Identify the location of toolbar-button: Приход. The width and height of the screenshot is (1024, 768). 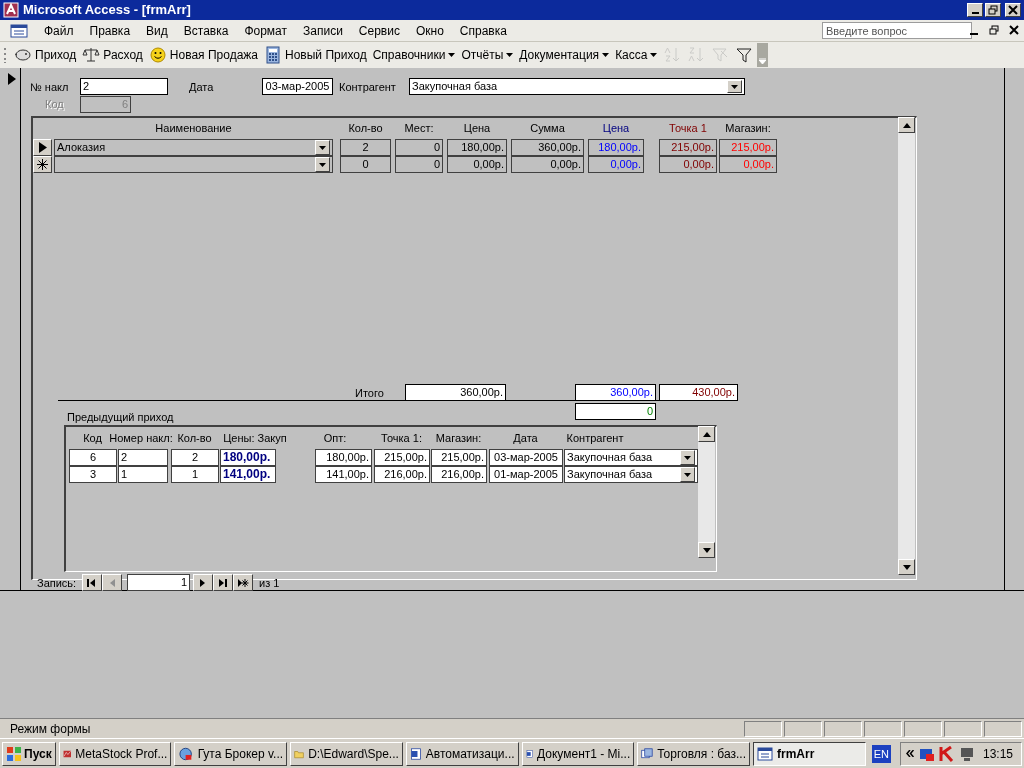
(45, 55).